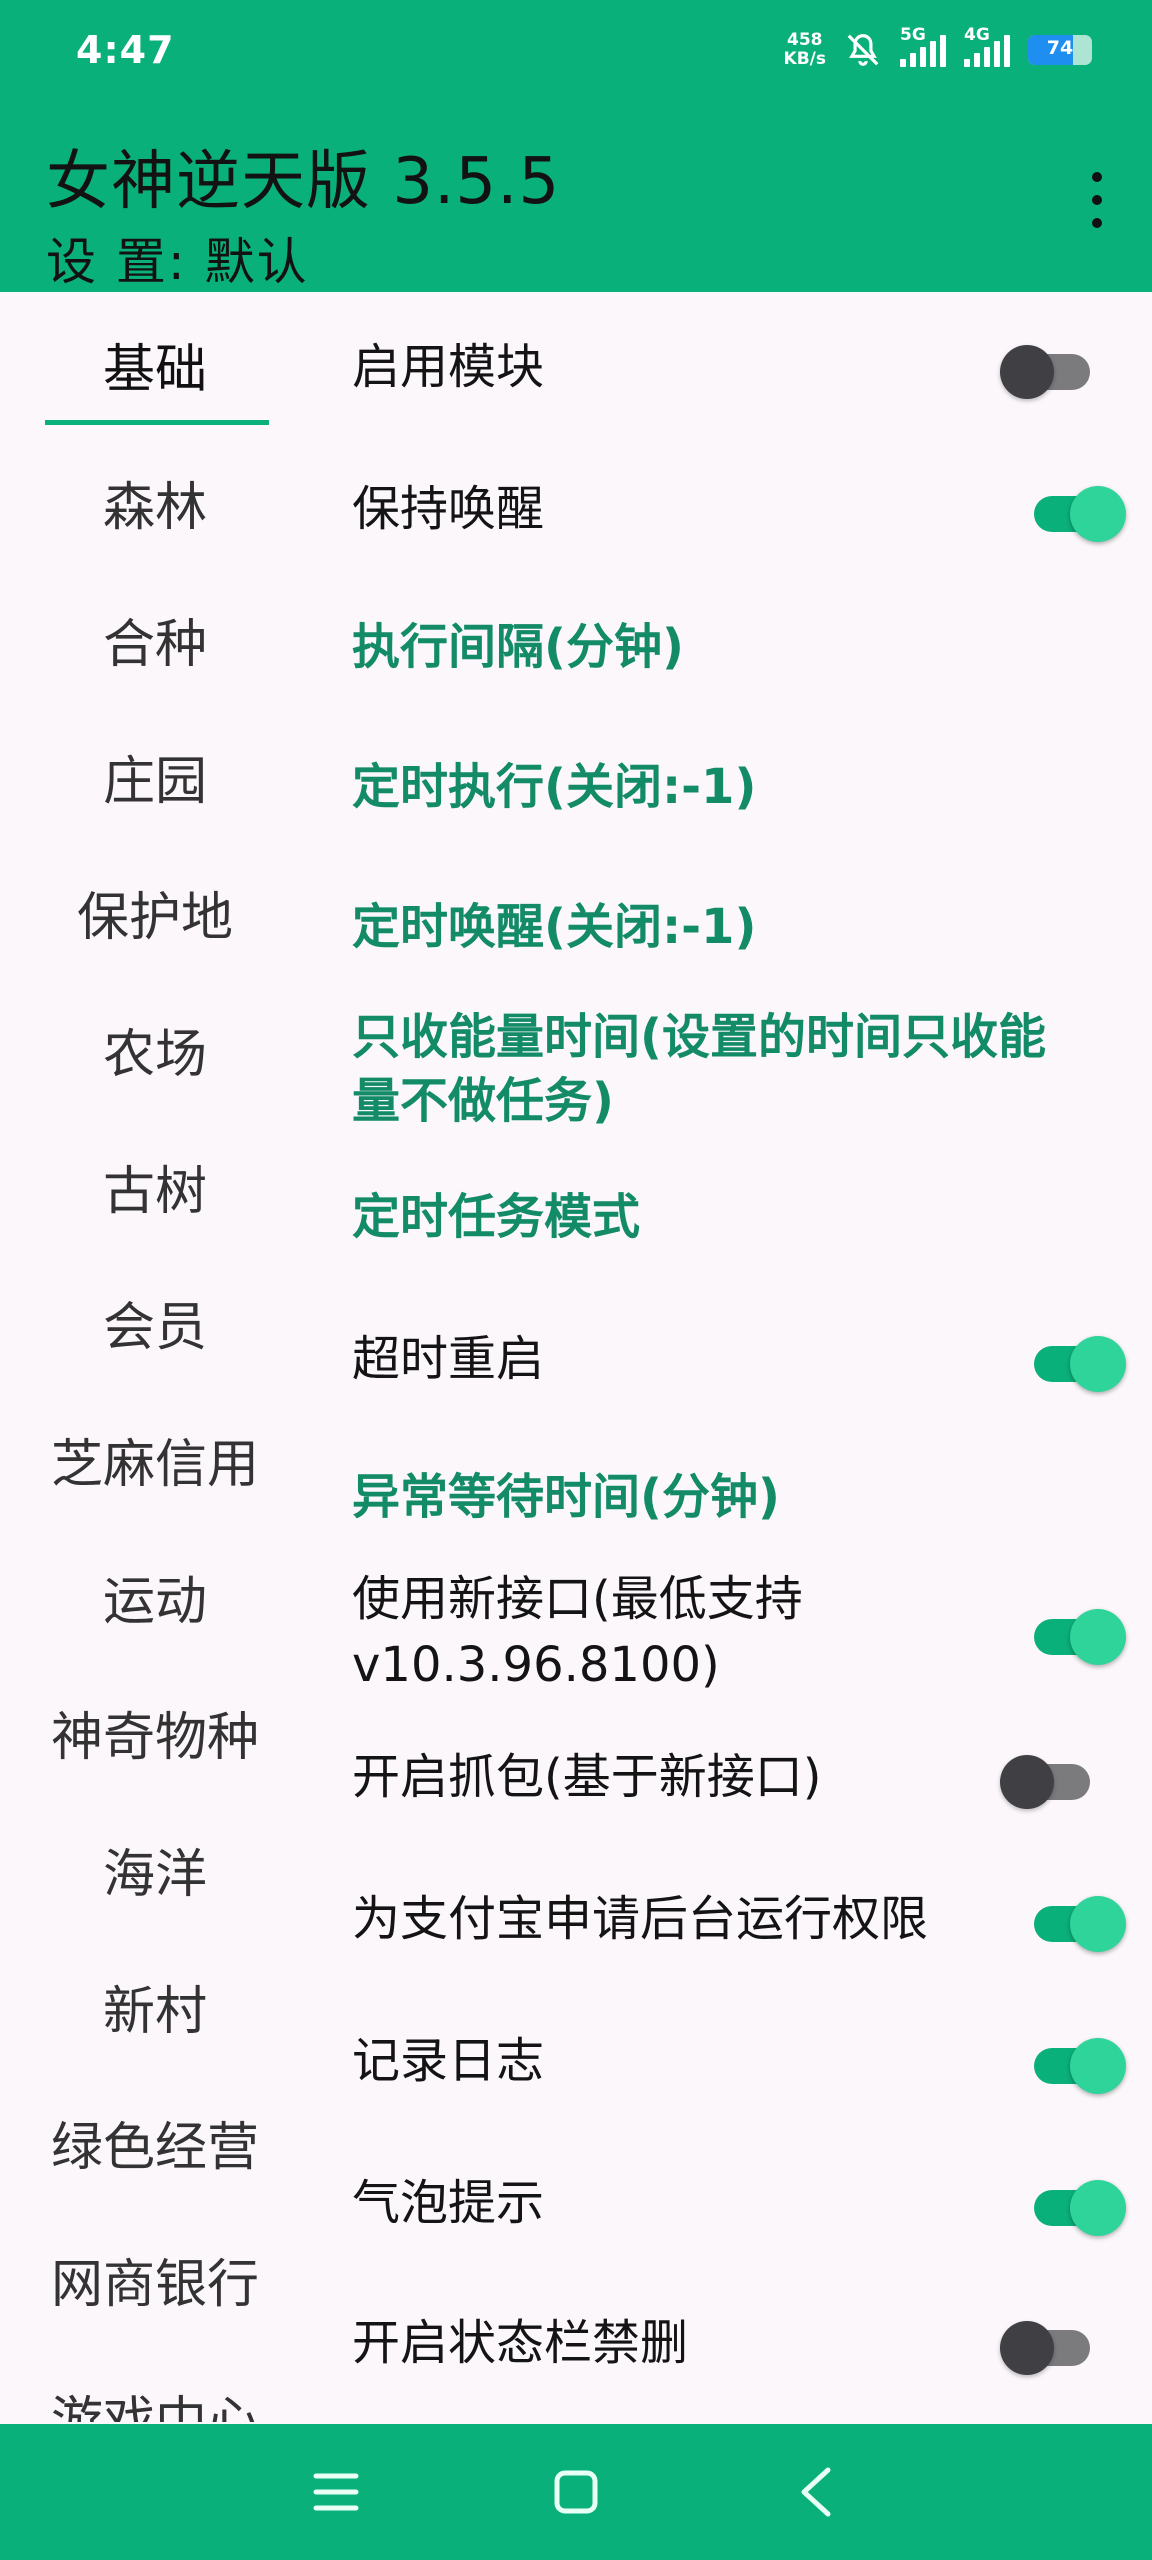 The width and height of the screenshot is (1152, 2560). I want to click on tab-forest: 森林, so click(155, 508).